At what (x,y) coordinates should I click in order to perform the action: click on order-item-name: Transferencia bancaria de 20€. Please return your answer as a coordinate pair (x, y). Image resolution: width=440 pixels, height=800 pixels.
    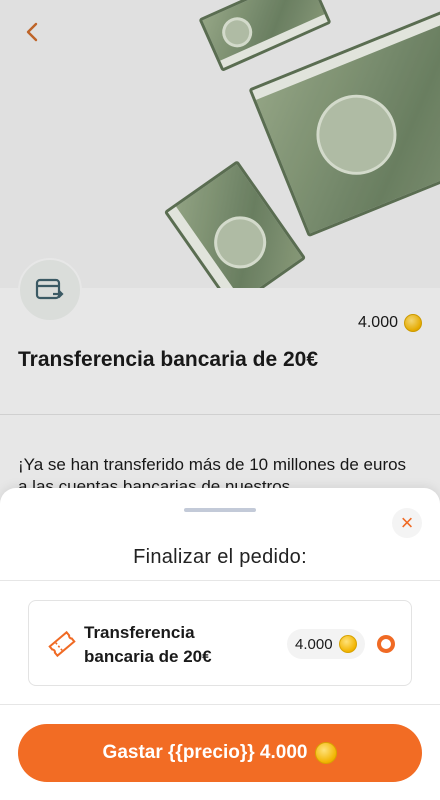
    Looking at the image, I should click on (148, 644).